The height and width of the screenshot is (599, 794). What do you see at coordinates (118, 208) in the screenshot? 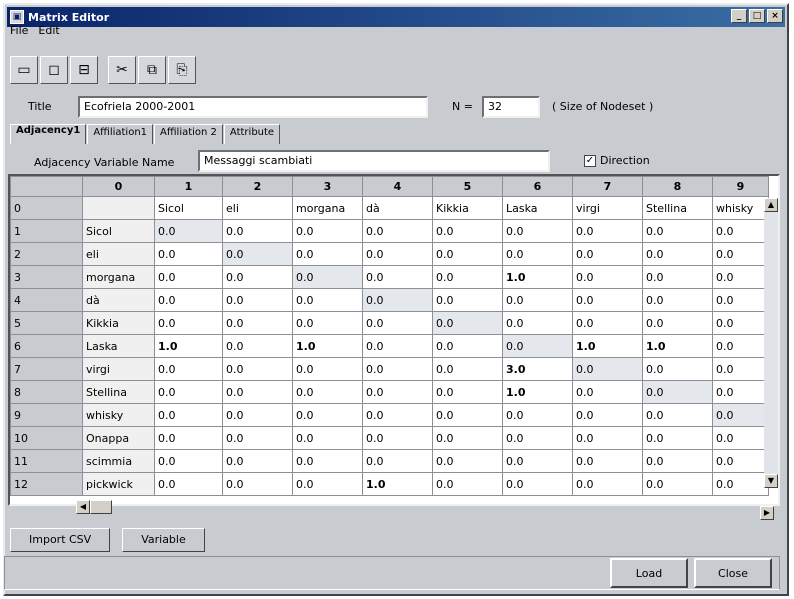
I see `node-name-cell` at bounding box center [118, 208].